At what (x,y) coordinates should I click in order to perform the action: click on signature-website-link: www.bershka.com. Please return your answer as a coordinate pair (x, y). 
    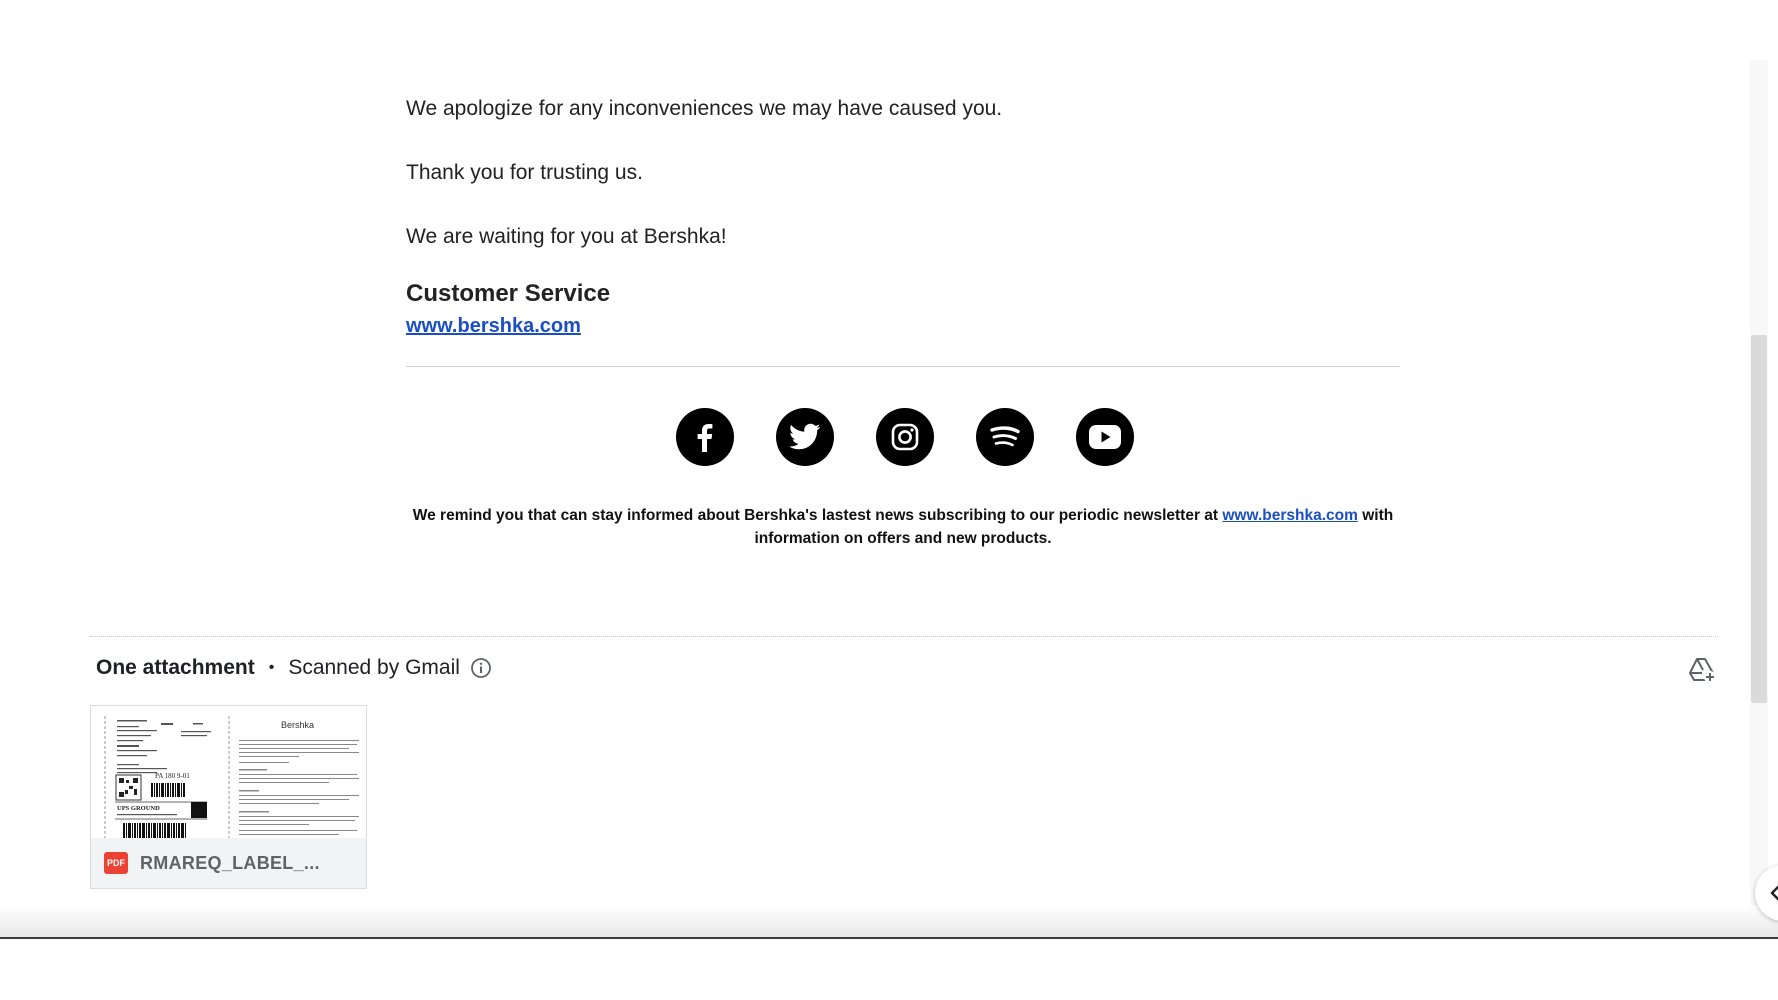
    Looking at the image, I should click on (493, 326).